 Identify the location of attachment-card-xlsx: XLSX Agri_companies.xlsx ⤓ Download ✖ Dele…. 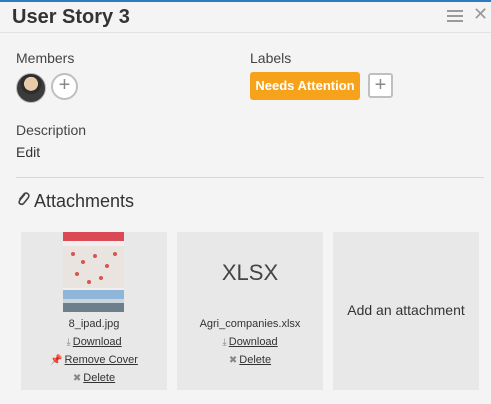
(250, 311).